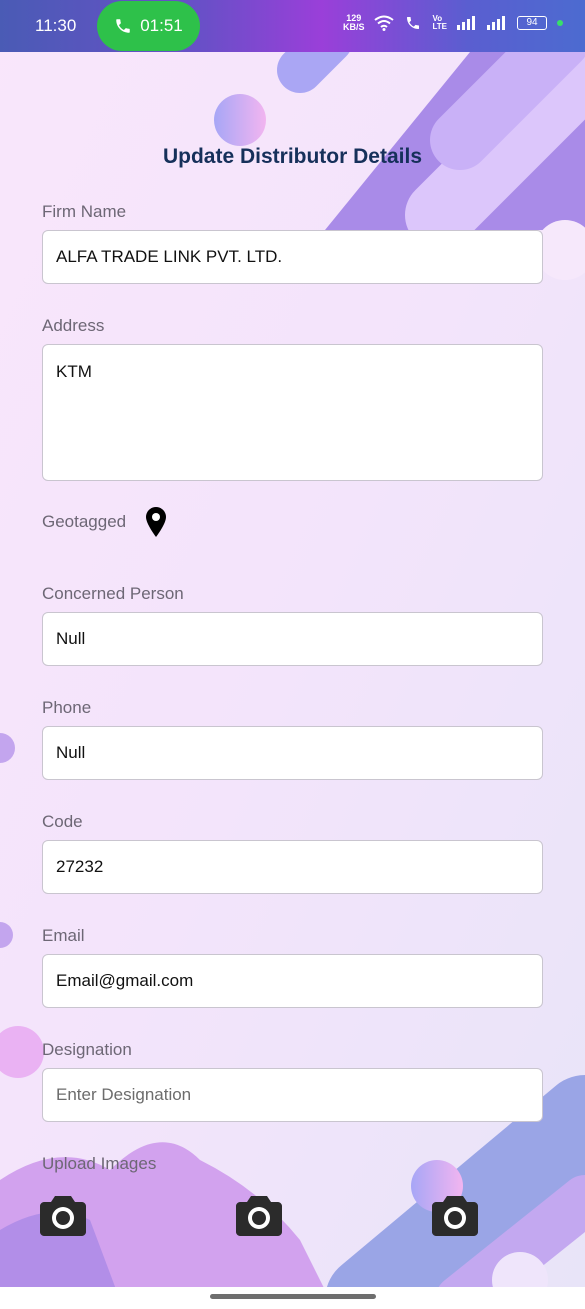 This screenshot has width=585, height=1309. I want to click on battery-indicator: 94, so click(532, 23).